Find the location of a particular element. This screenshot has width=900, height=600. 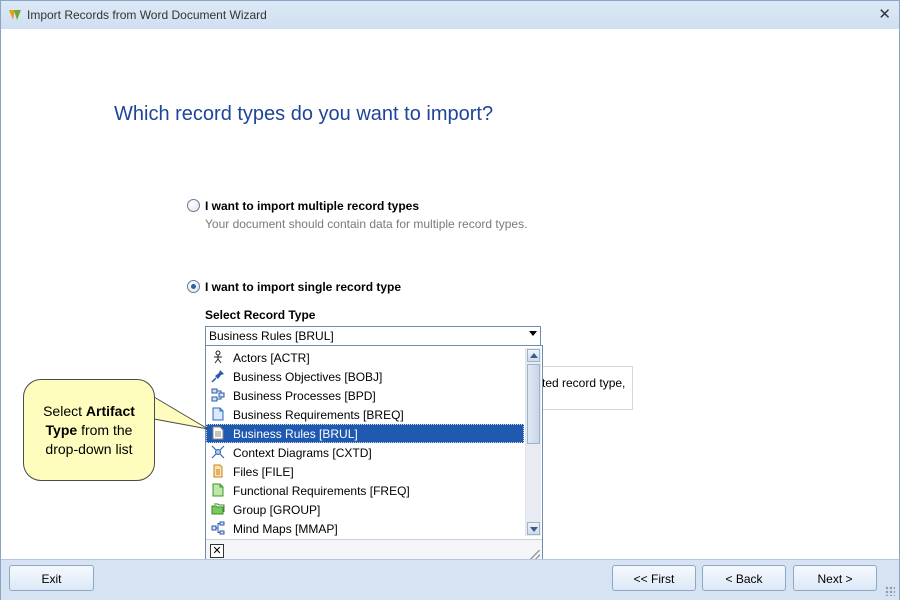

radio-single-label: I want to import single record type is located at coordinates (303, 287).